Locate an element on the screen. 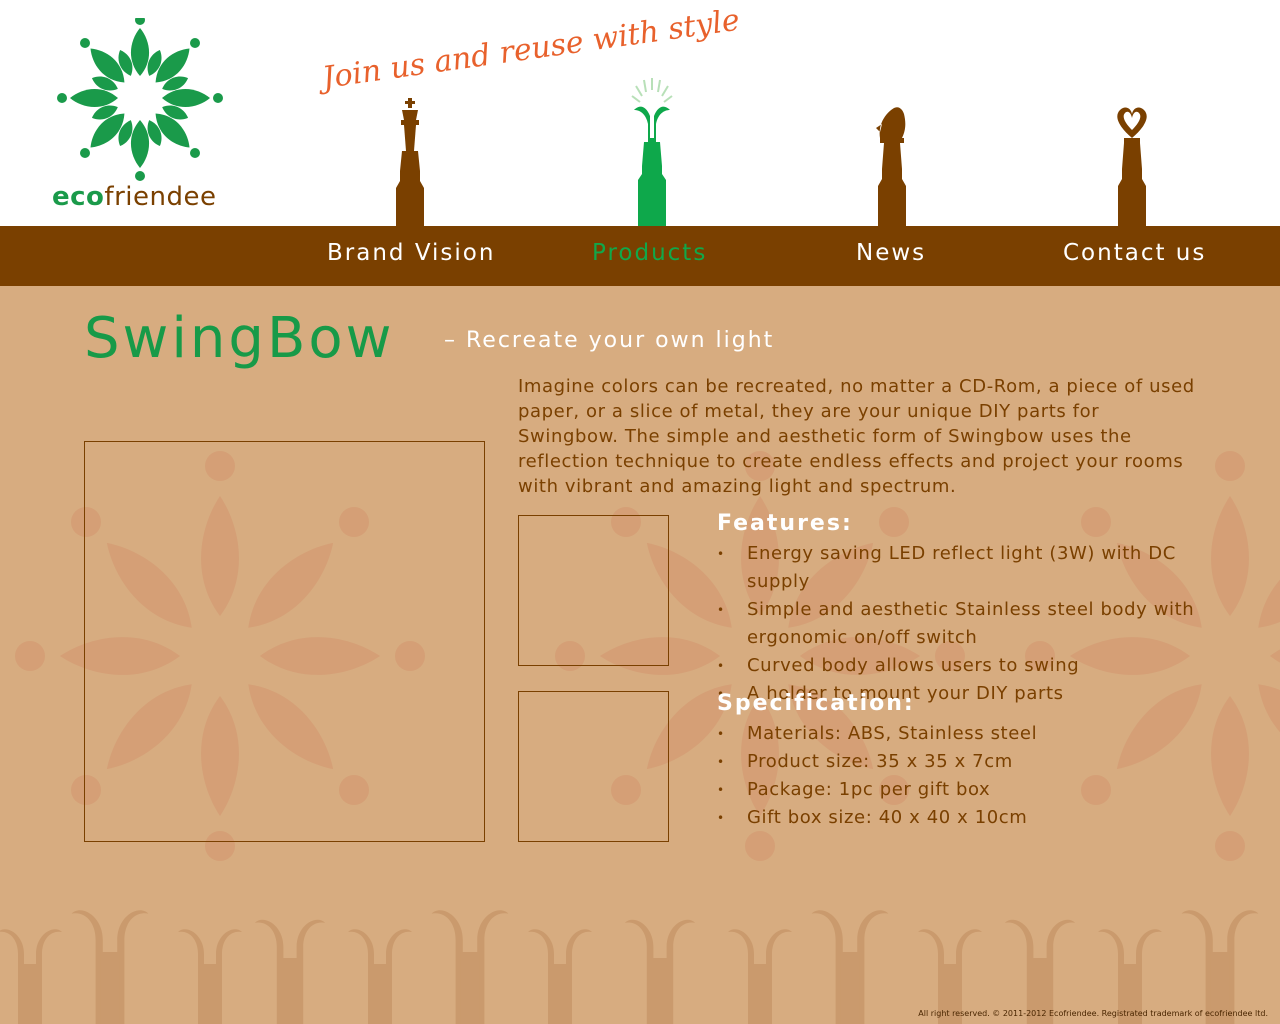 The width and height of the screenshot is (1280, 1024). spec-text: Package: 1pc per gift box is located at coordinates (869, 789).